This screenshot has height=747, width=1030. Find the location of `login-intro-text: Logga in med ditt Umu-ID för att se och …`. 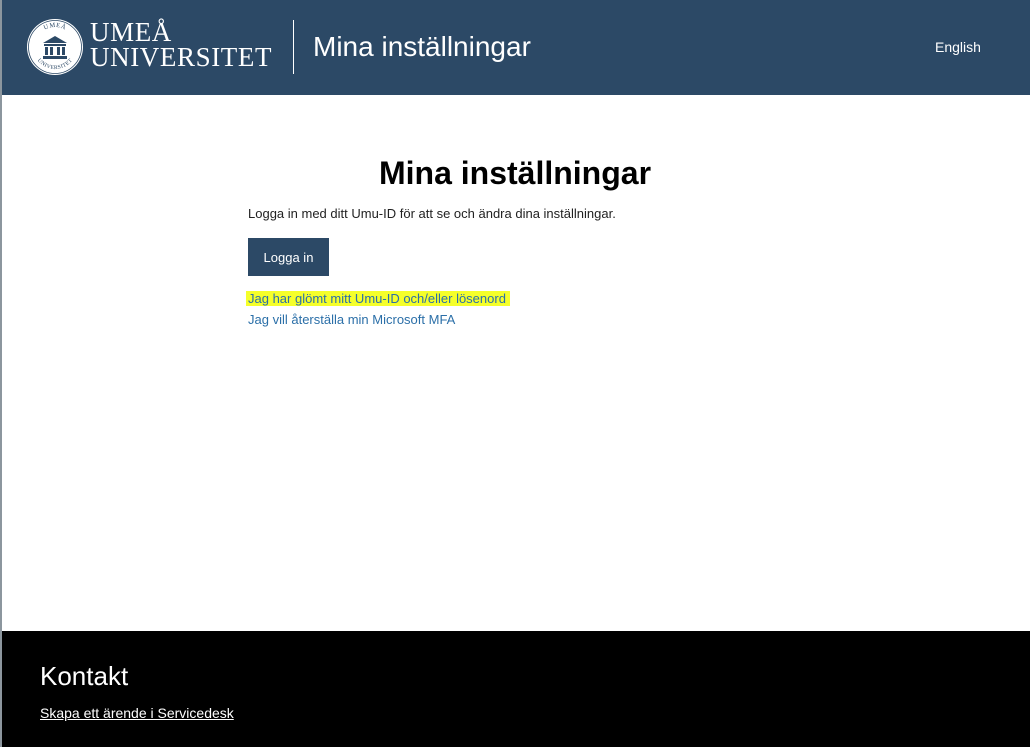

login-intro-text: Logga in med ditt Umu-ID för att se och … is located at coordinates (432, 213).